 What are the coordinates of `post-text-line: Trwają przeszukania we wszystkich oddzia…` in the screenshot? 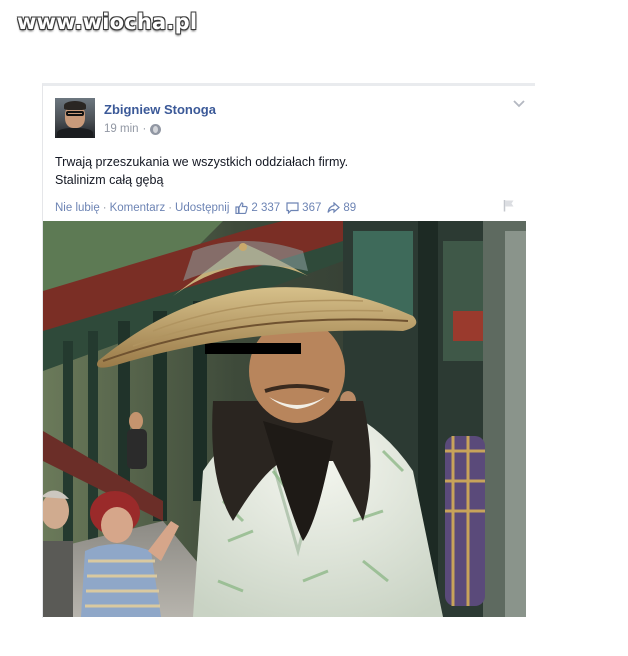 It's located at (202, 162).